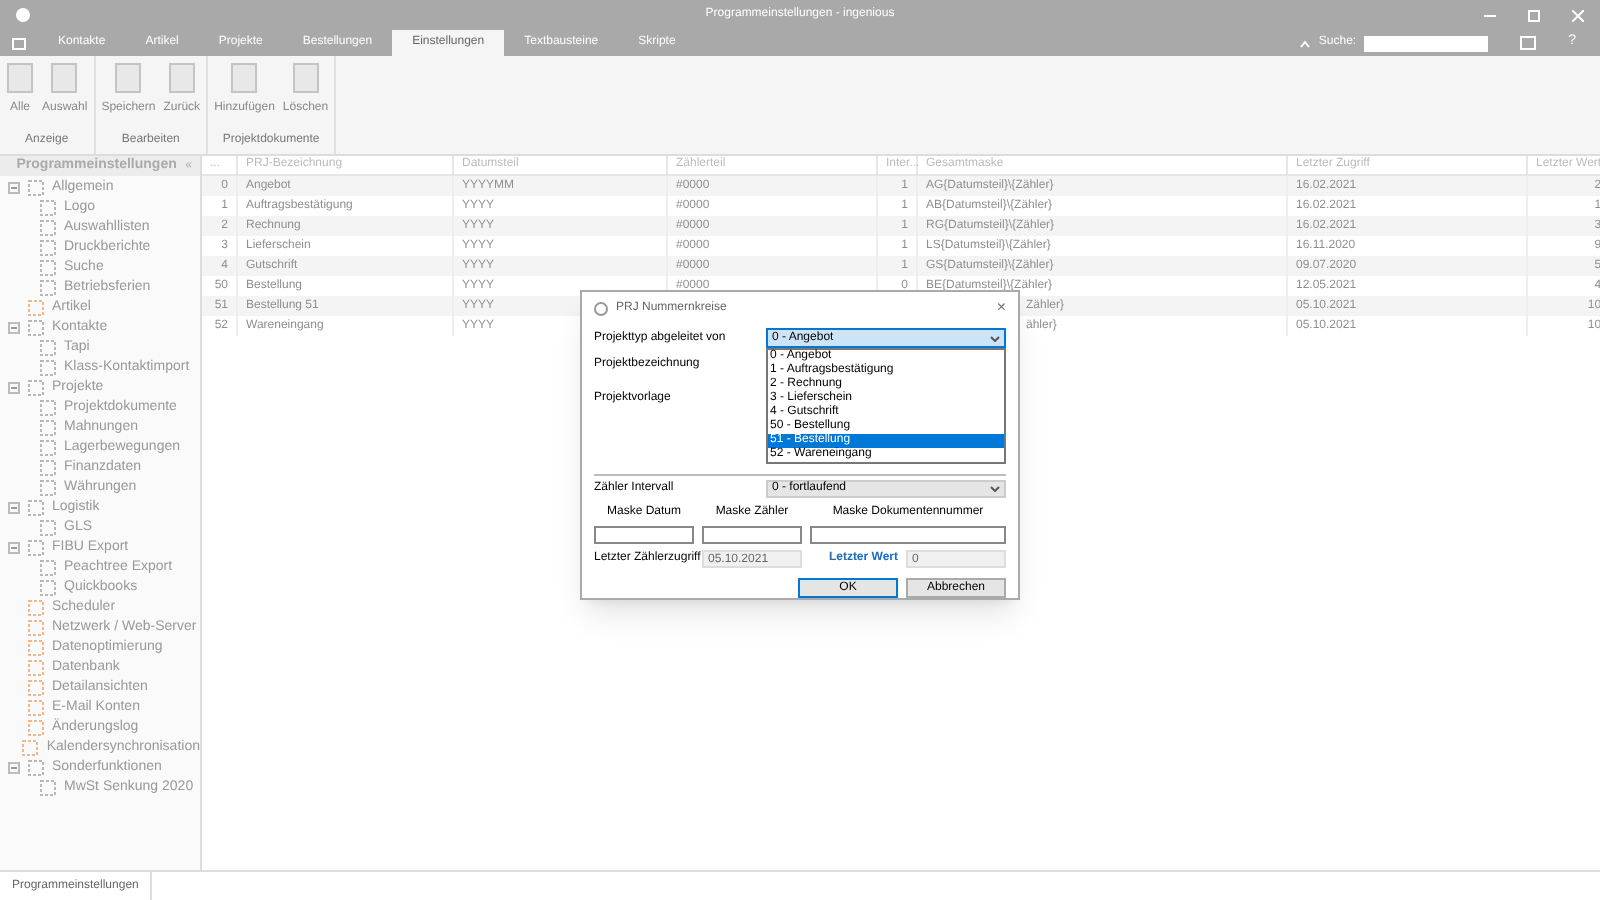  What do you see at coordinates (1001, 308) in the screenshot?
I see `close-button: ×` at bounding box center [1001, 308].